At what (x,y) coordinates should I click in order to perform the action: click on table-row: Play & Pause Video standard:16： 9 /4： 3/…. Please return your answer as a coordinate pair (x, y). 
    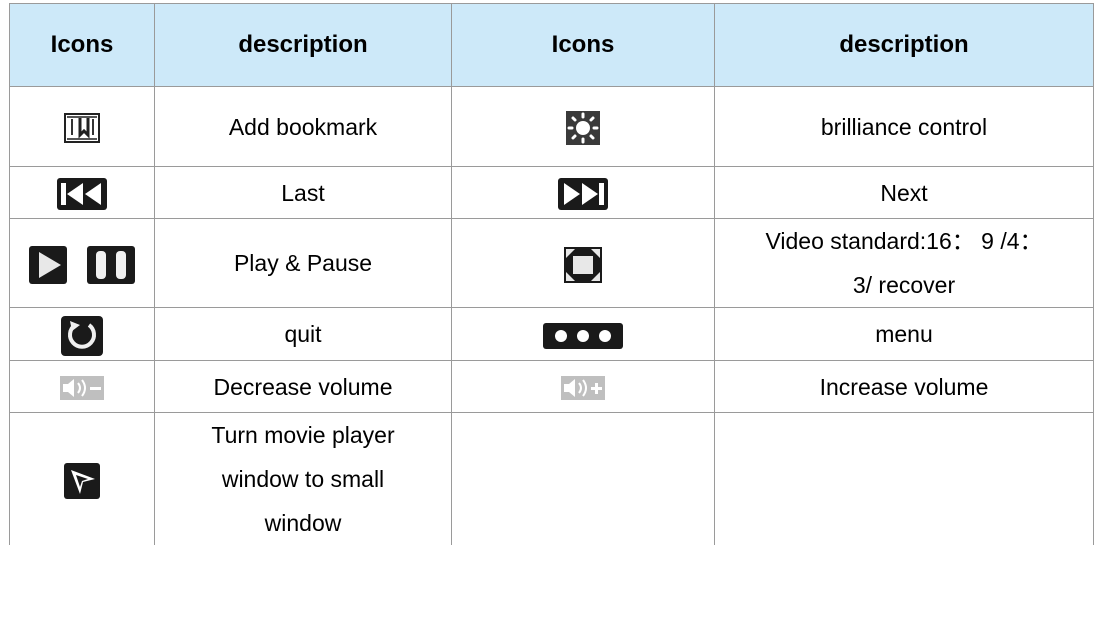
    Looking at the image, I should click on (551, 263).